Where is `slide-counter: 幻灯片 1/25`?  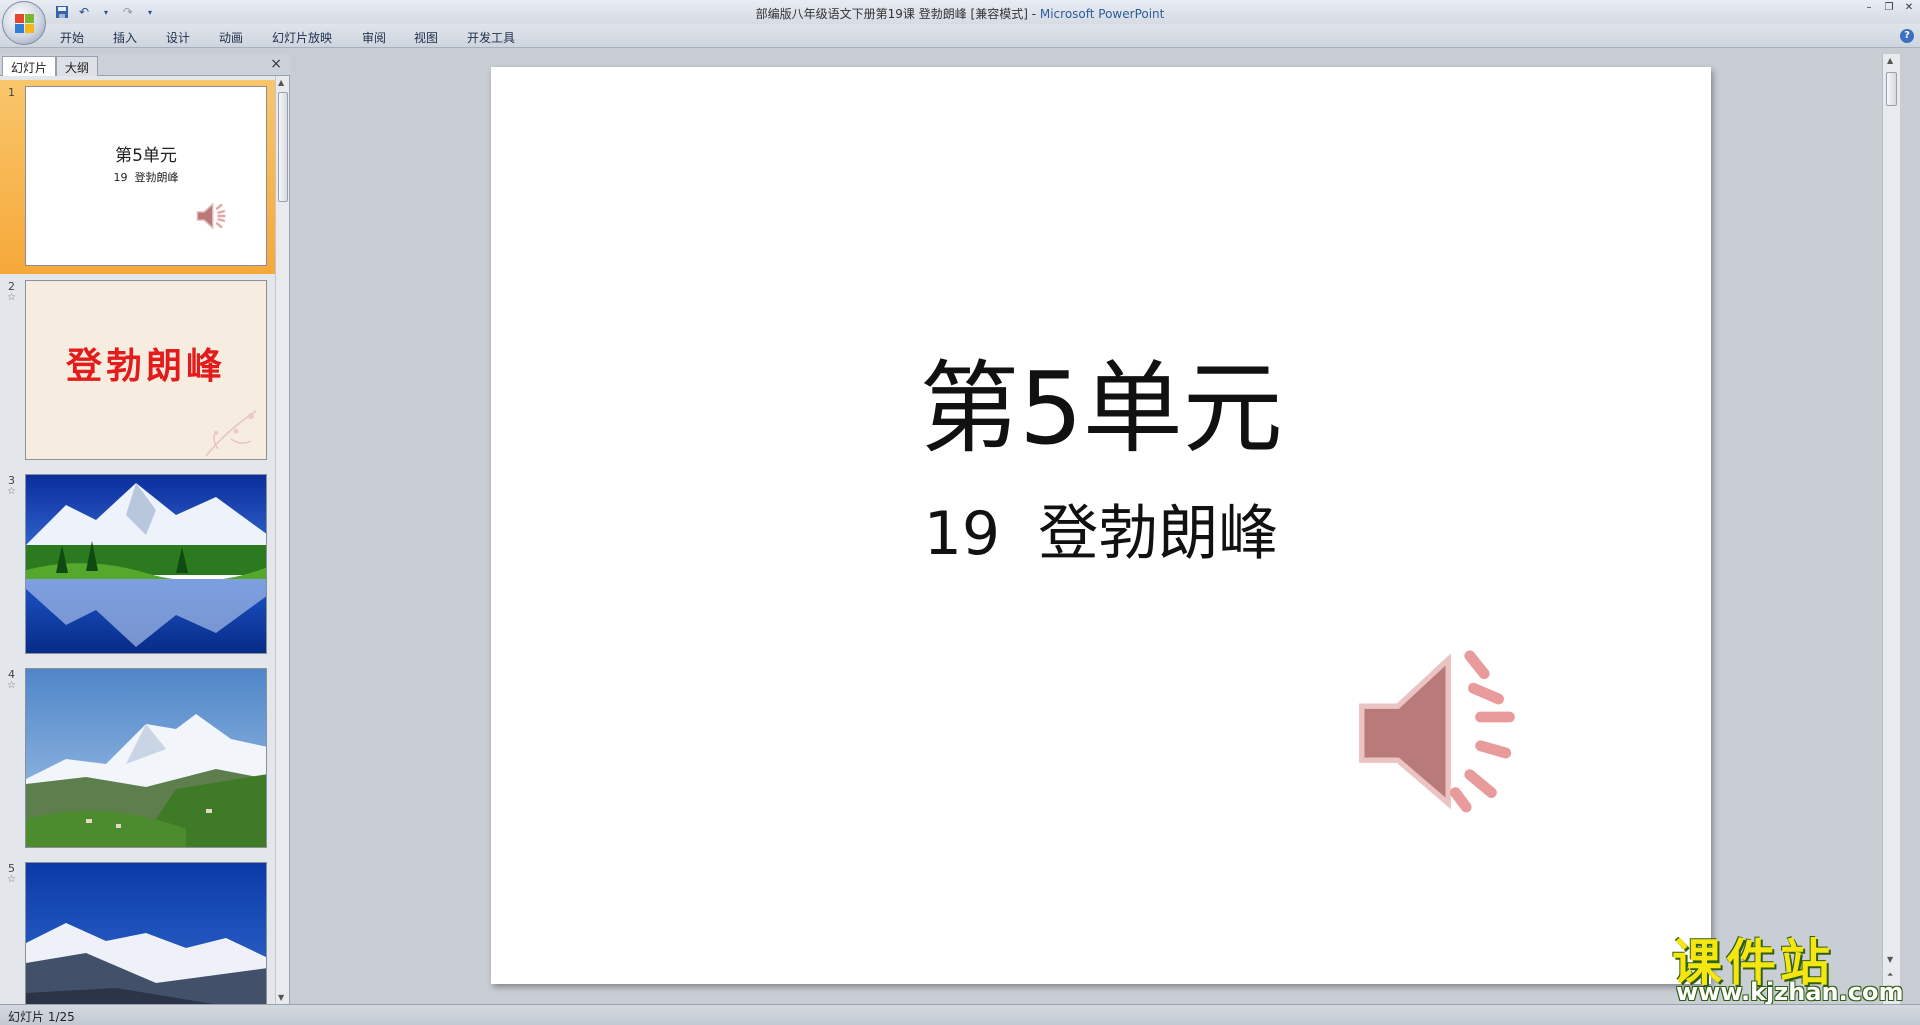 slide-counter: 幻灯片 1/25 is located at coordinates (41, 1017).